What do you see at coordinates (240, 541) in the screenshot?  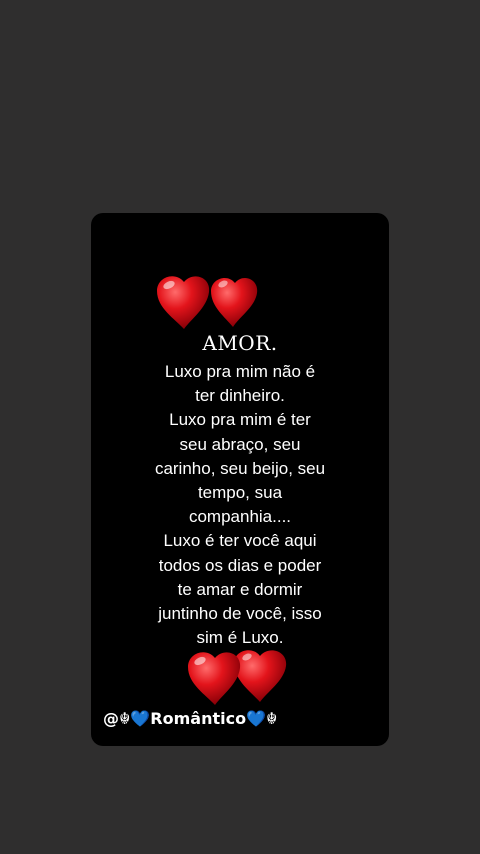 I see `post-text-line: Luxo é ter você aqui` at bounding box center [240, 541].